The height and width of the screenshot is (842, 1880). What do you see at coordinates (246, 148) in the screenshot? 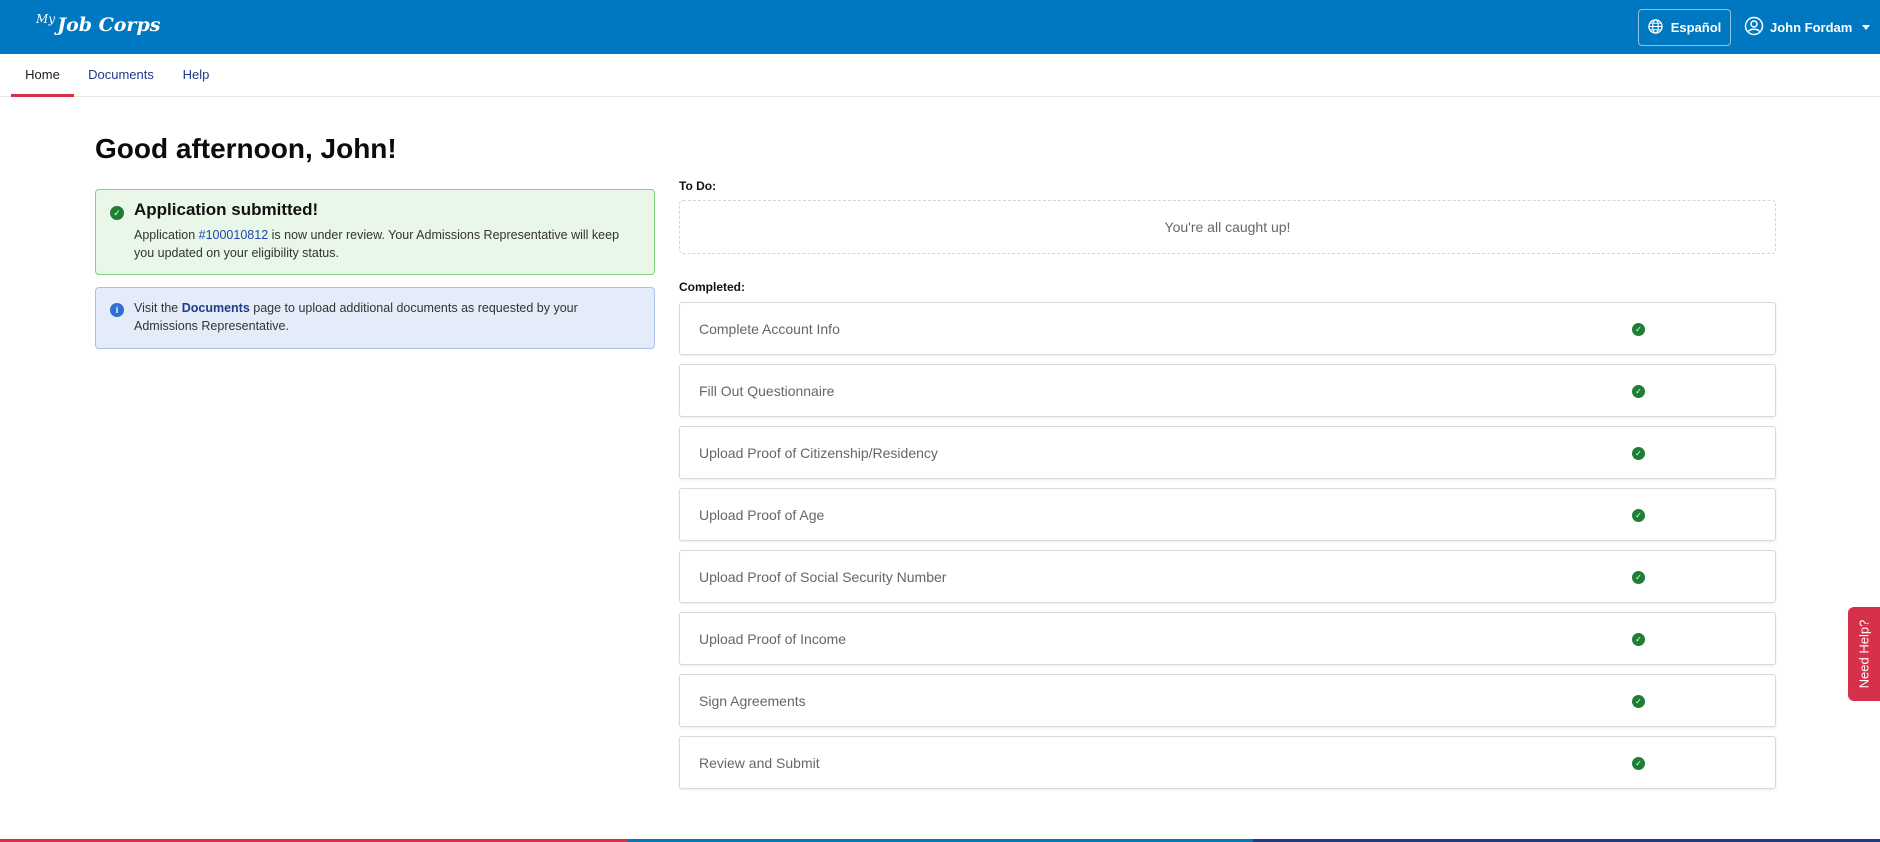
I see `page-greeting: Good afternoon, John!` at bounding box center [246, 148].